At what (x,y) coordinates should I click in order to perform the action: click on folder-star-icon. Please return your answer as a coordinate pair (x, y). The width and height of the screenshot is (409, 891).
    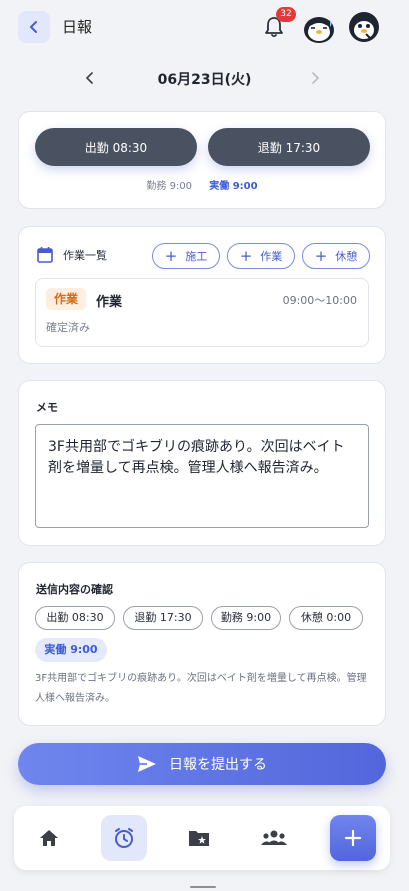
    Looking at the image, I should click on (199, 838).